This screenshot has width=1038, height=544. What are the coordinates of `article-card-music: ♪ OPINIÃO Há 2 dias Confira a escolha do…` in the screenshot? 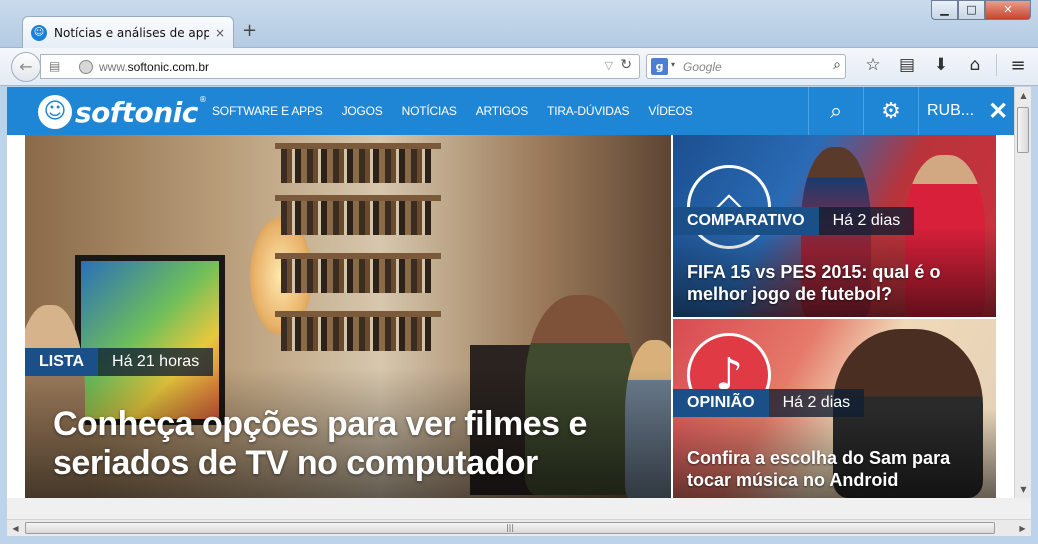 It's located at (834, 408).